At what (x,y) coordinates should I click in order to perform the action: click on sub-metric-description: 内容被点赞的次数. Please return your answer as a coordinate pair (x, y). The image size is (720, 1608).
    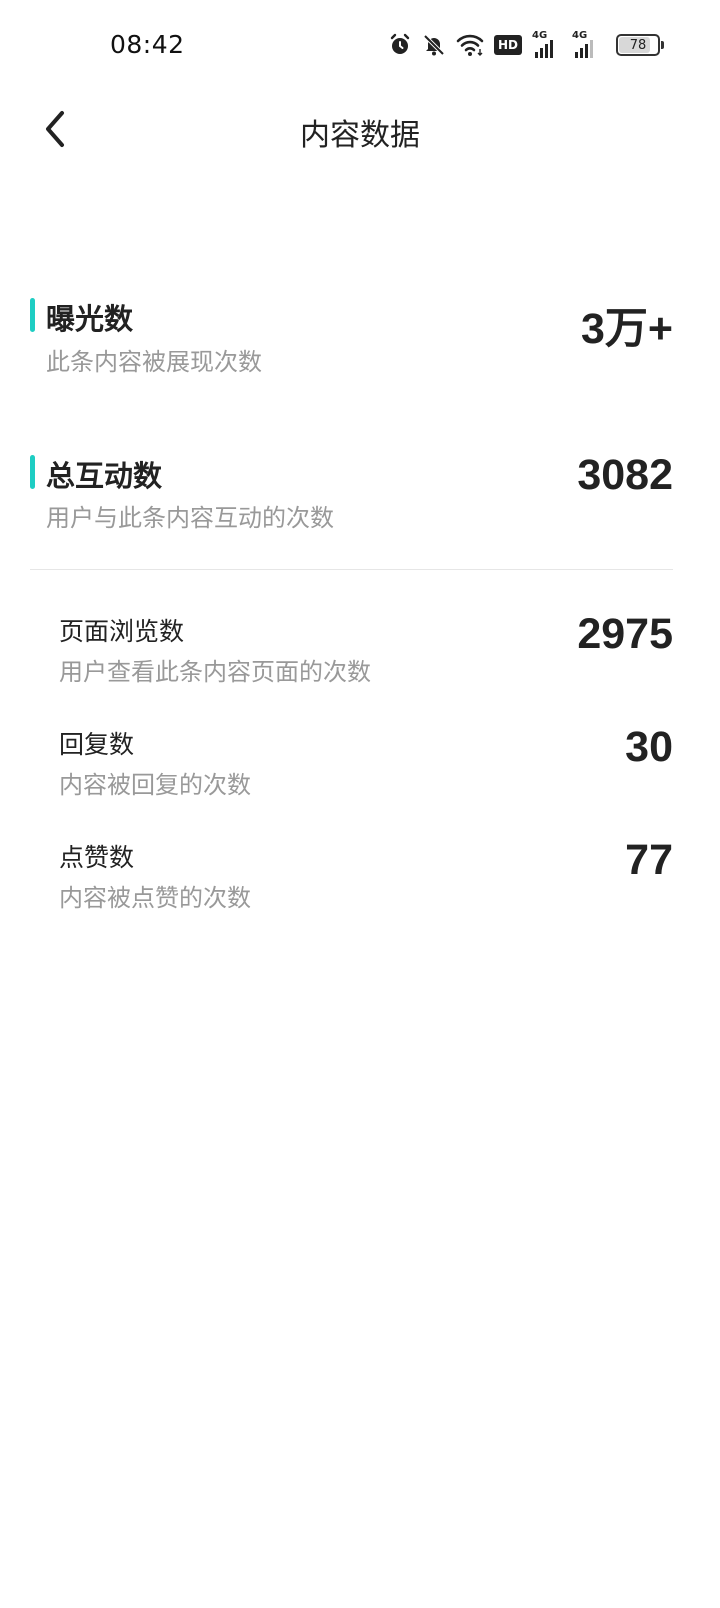
    Looking at the image, I should click on (155, 898).